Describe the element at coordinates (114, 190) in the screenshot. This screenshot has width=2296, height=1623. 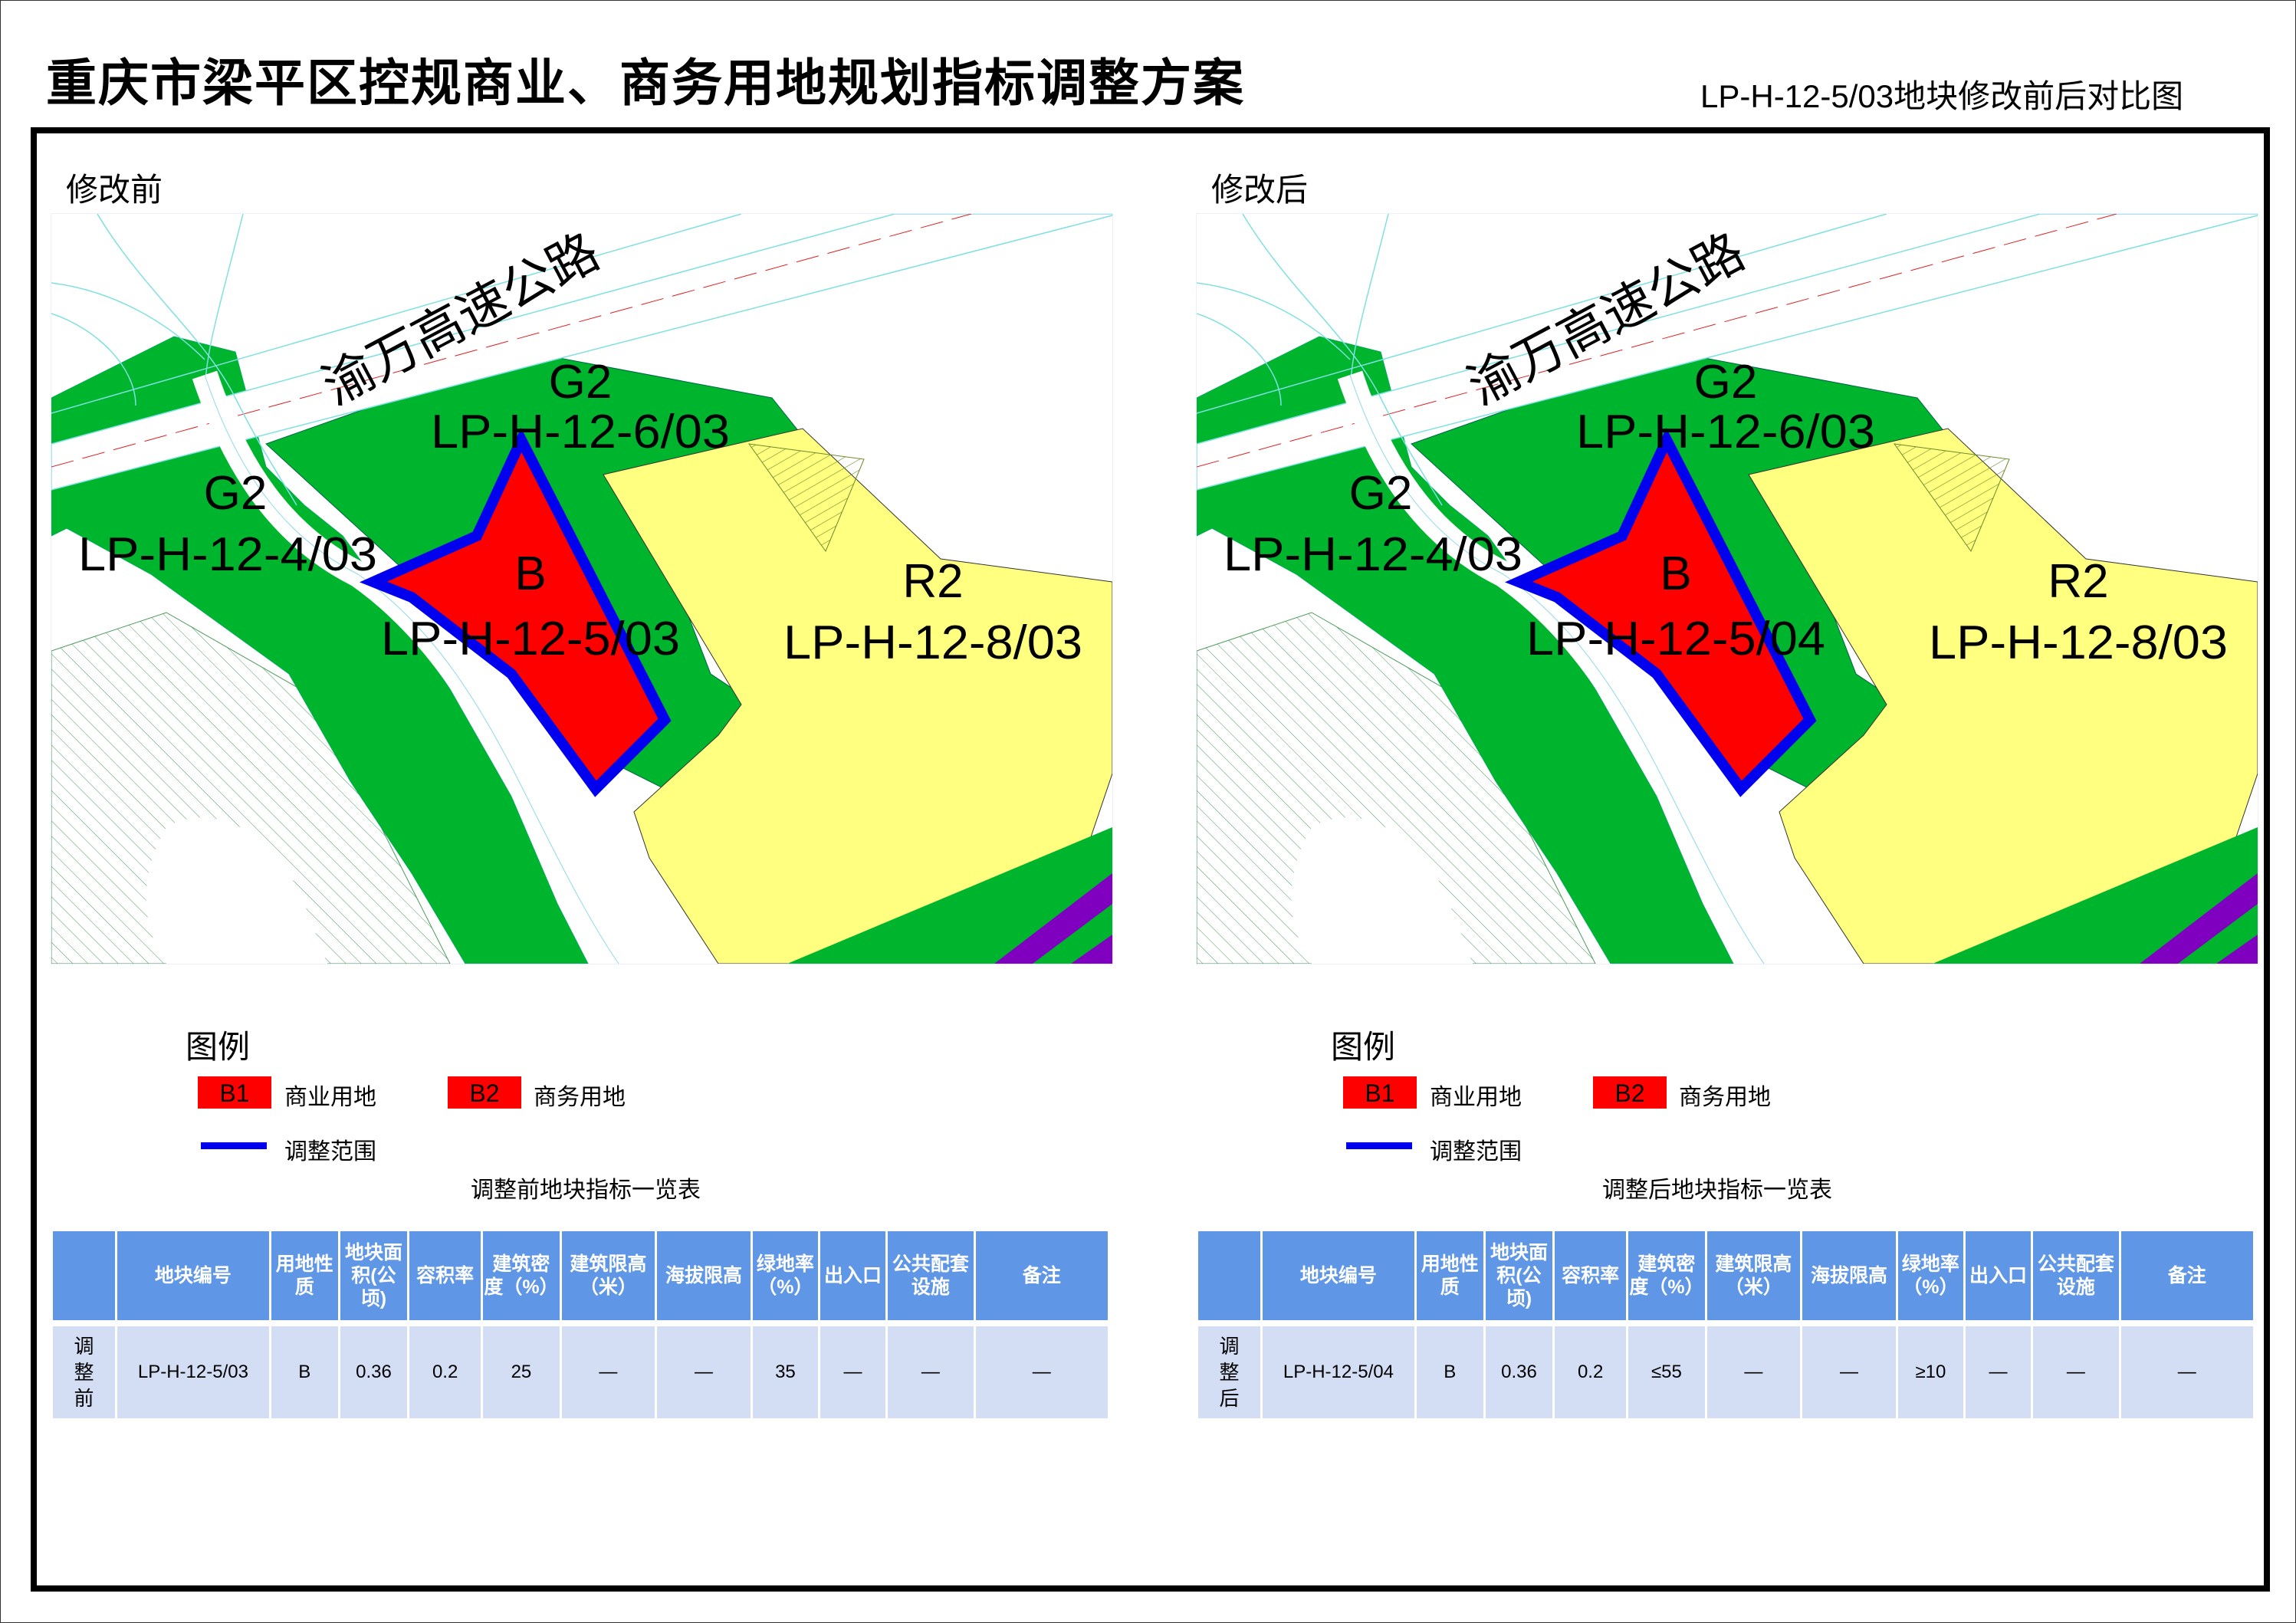
I see `panel-label: 修改前` at that location.